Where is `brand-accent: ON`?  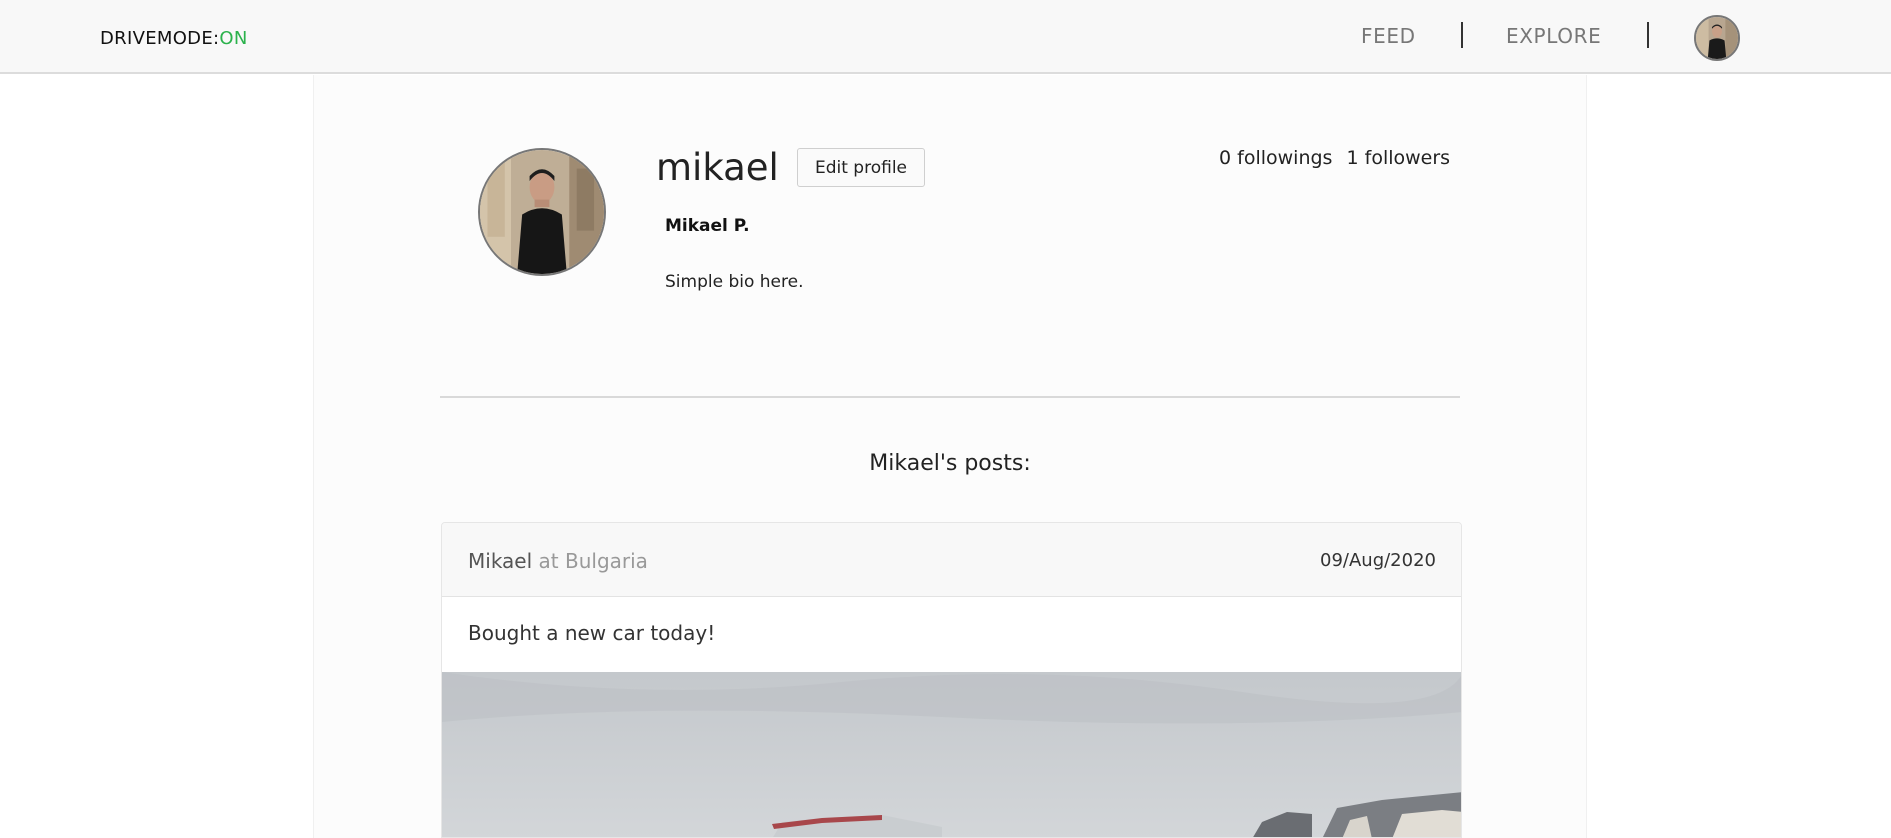 brand-accent: ON is located at coordinates (233, 38).